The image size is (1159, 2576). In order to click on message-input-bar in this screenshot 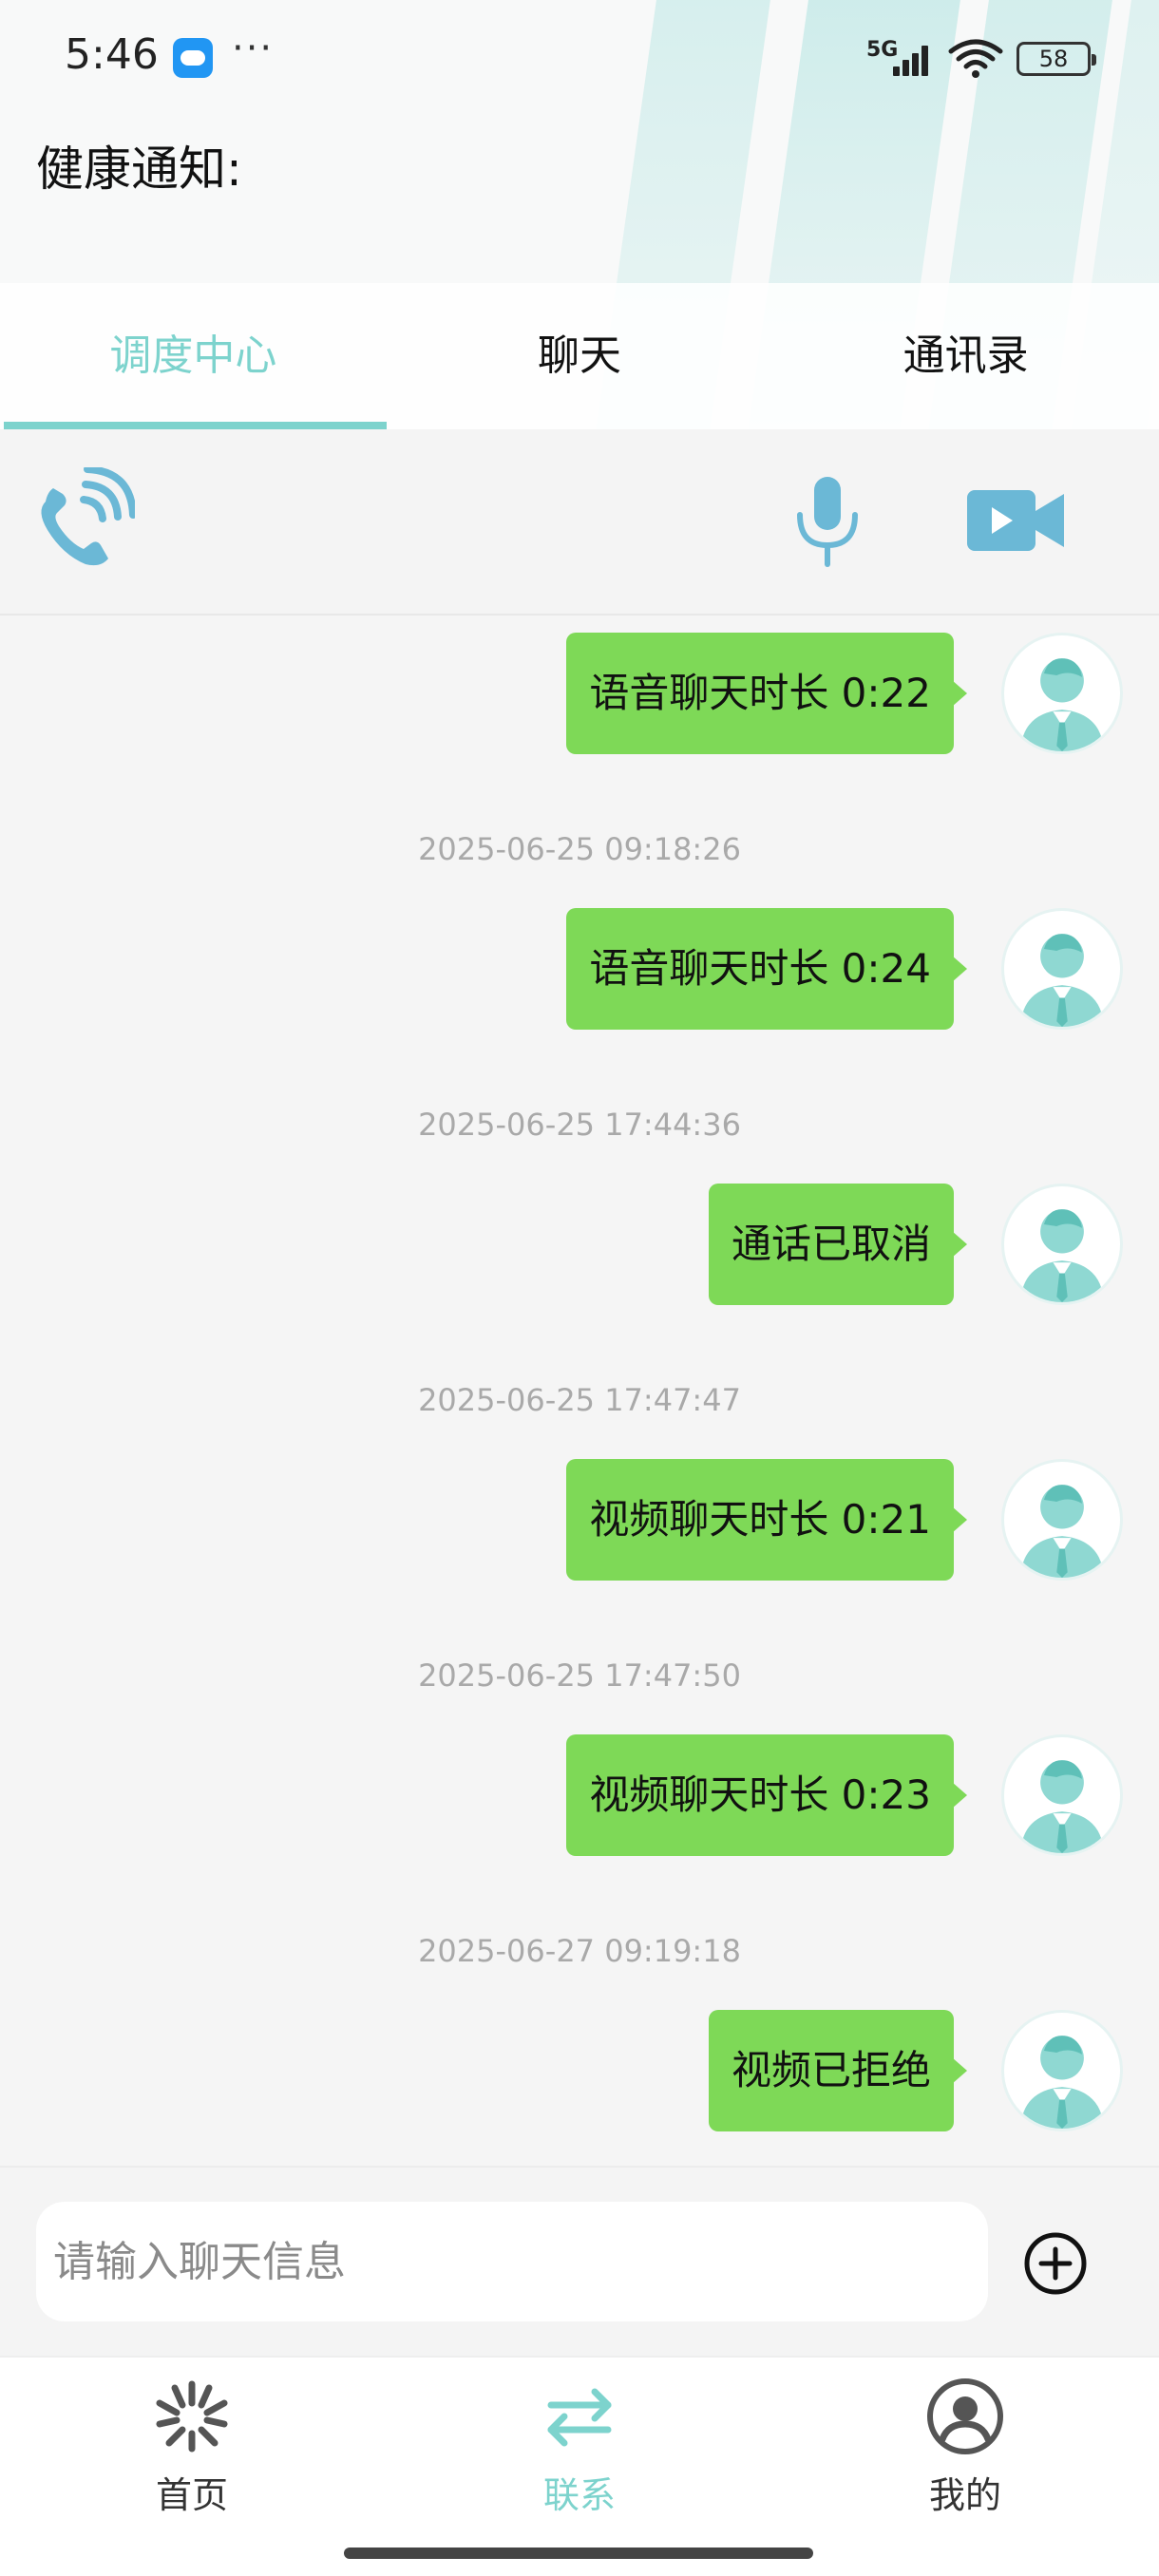, I will do `click(579, 2261)`.